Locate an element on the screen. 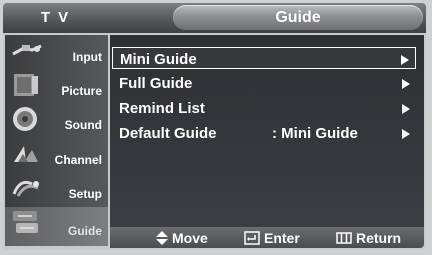  menu-header: T V Guide is located at coordinates (214, 18).